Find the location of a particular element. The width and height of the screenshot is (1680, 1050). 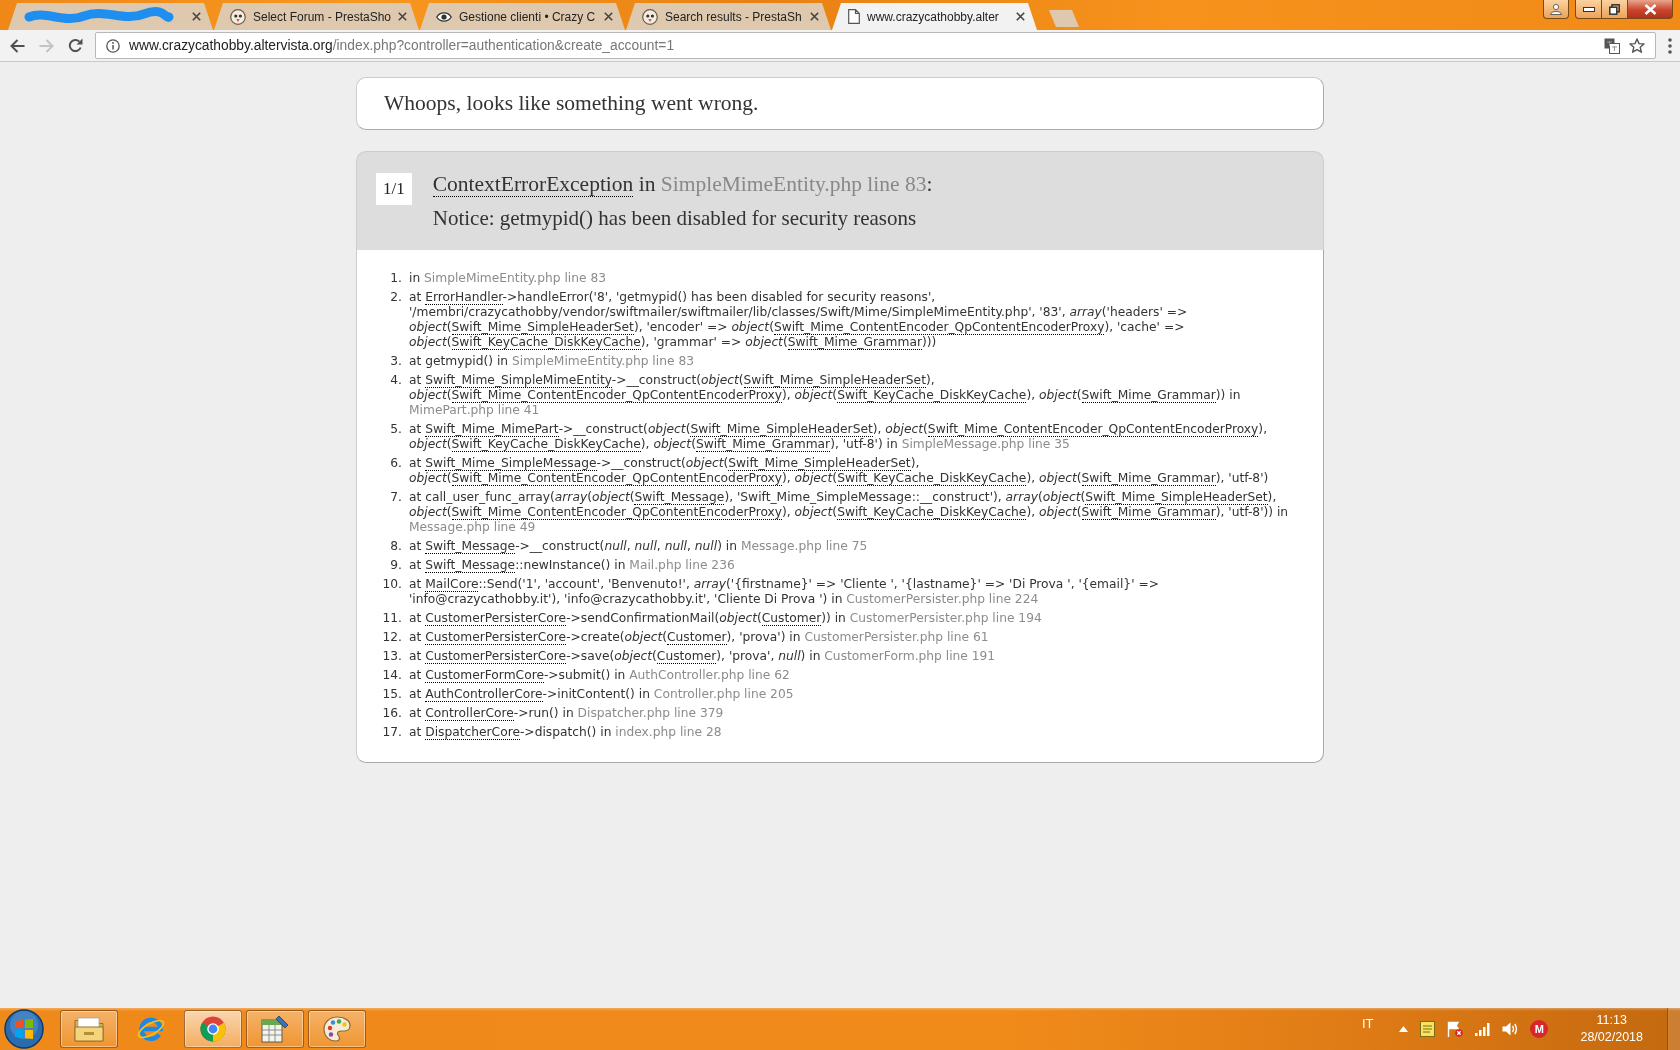

trace-line: at Swift_Mime_SimpleMimeEntity->__construct(object(Swift_Mime_SimpleHeaderSet), object(Swift_Mime_ContentEncoder_QpContentEncoderProxy), object(Swift_KeyCache_DiskKeyCache), object(Swift_Mime_Grammar)) in MimePart.php line 41 is located at coordinates (825, 395).